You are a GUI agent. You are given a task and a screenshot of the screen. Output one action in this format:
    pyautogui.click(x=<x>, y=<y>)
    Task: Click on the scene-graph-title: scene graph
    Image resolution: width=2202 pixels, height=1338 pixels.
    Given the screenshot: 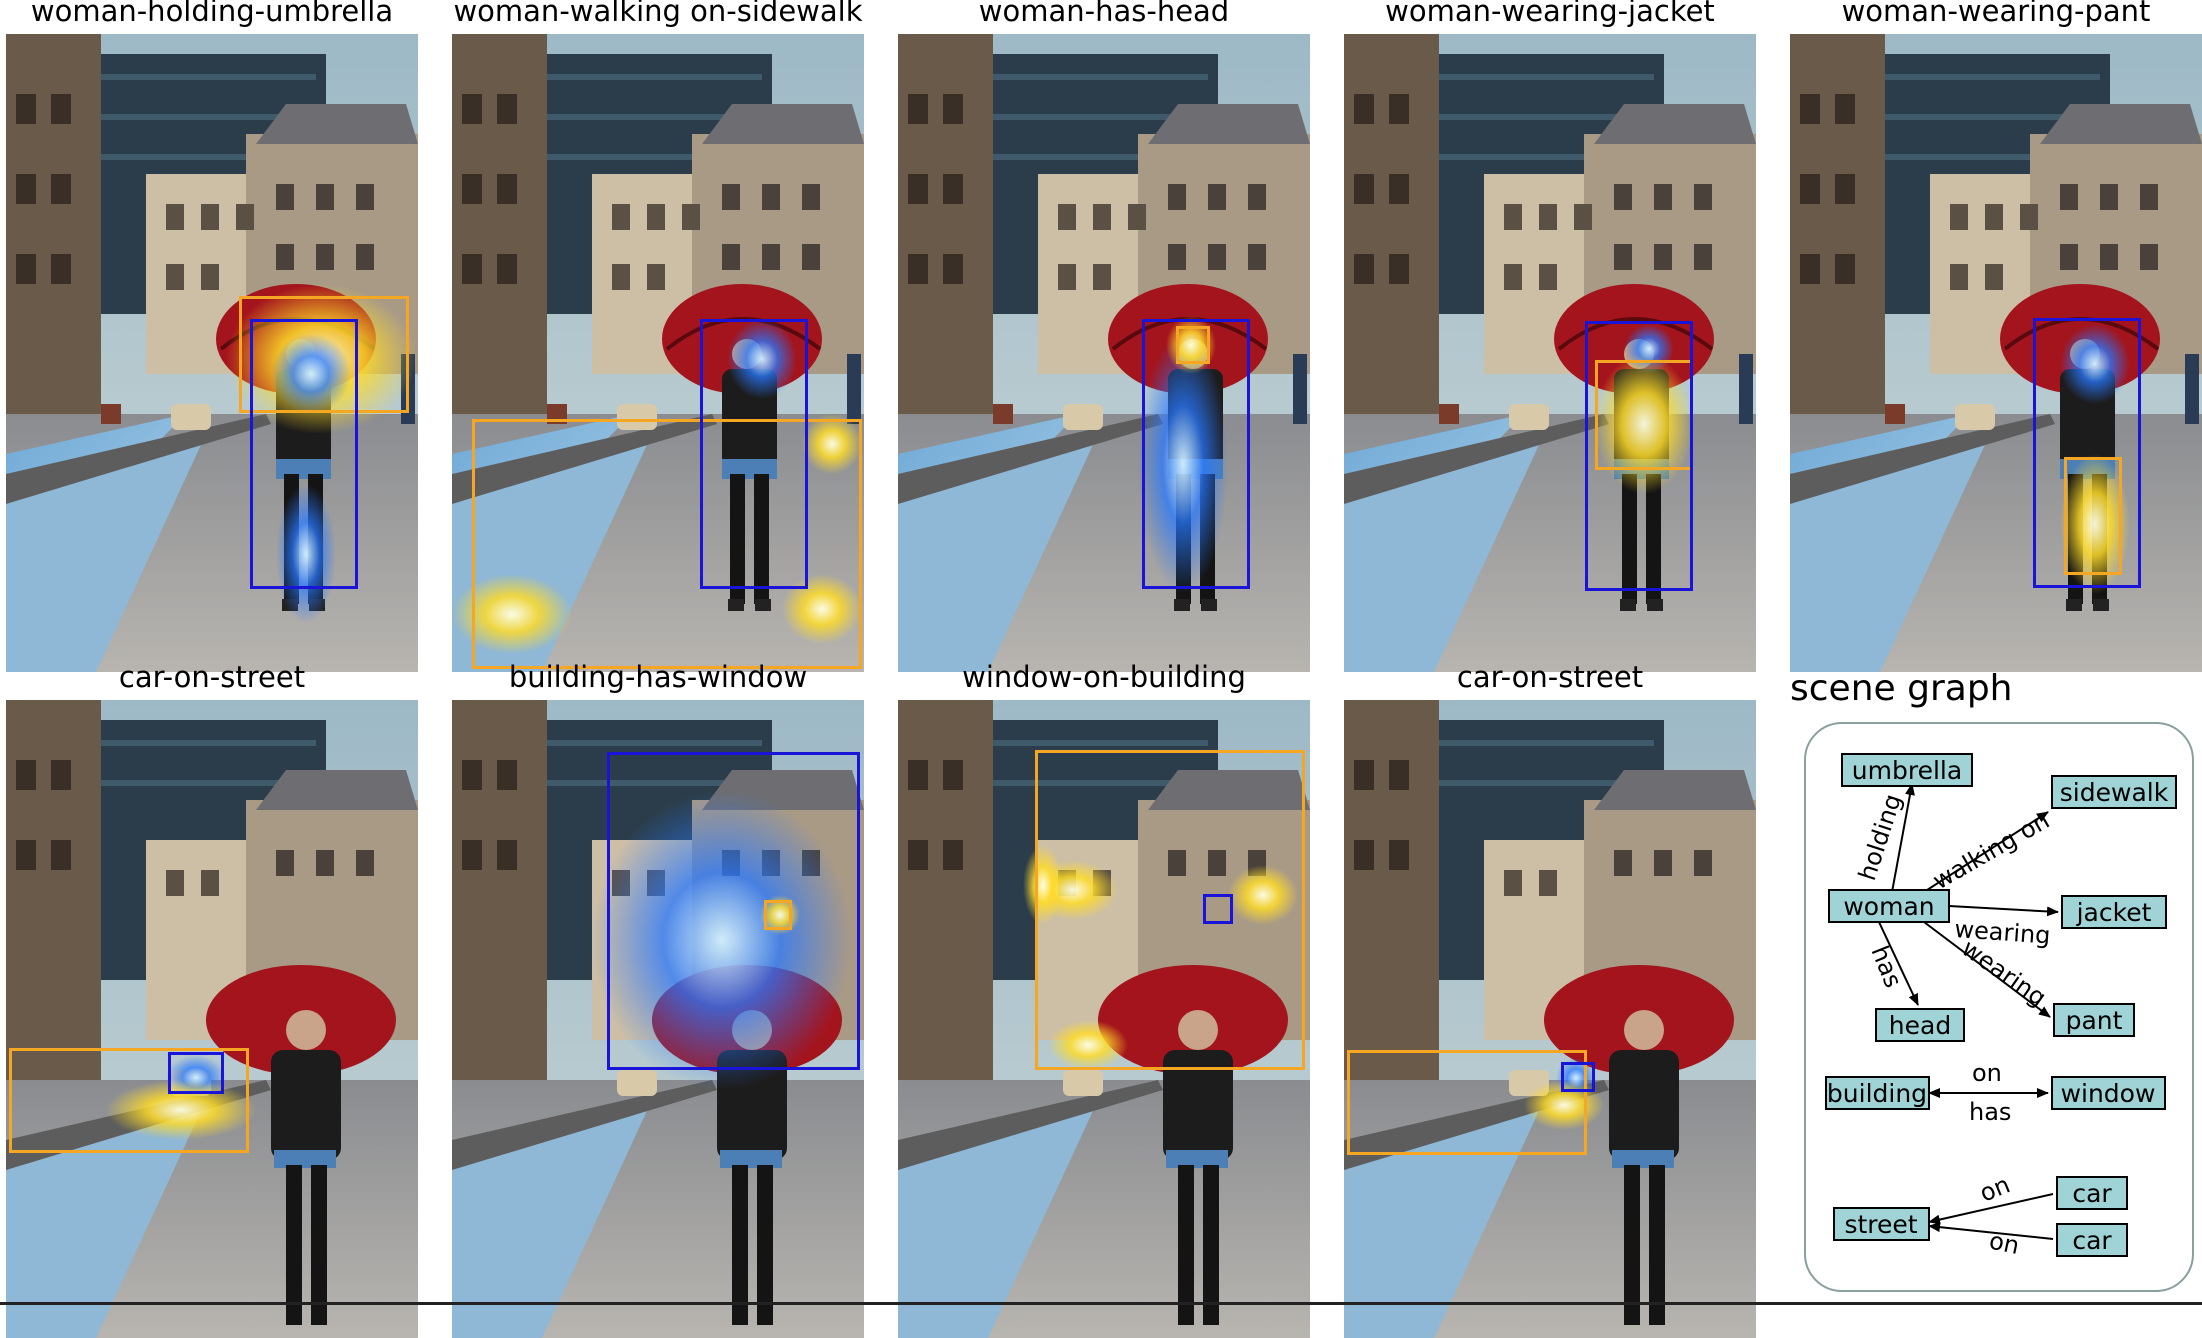 What is the action you would take?
    pyautogui.click(x=1901, y=688)
    